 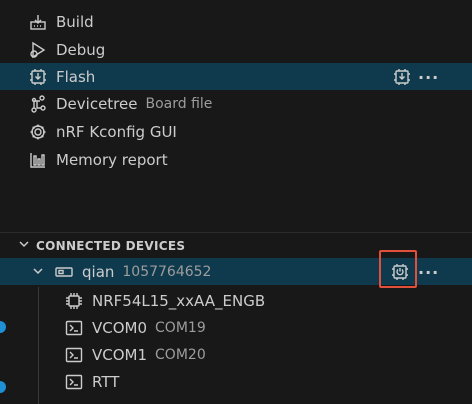 I want to click on child-label: VCOM1, so click(x=120, y=354).